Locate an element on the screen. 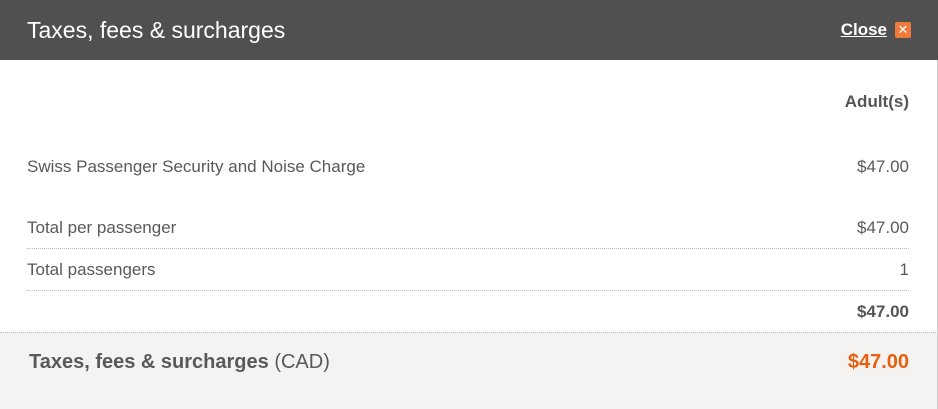 The image size is (938, 409). total-per-passenger-label: Total per passenger is located at coordinates (102, 227).